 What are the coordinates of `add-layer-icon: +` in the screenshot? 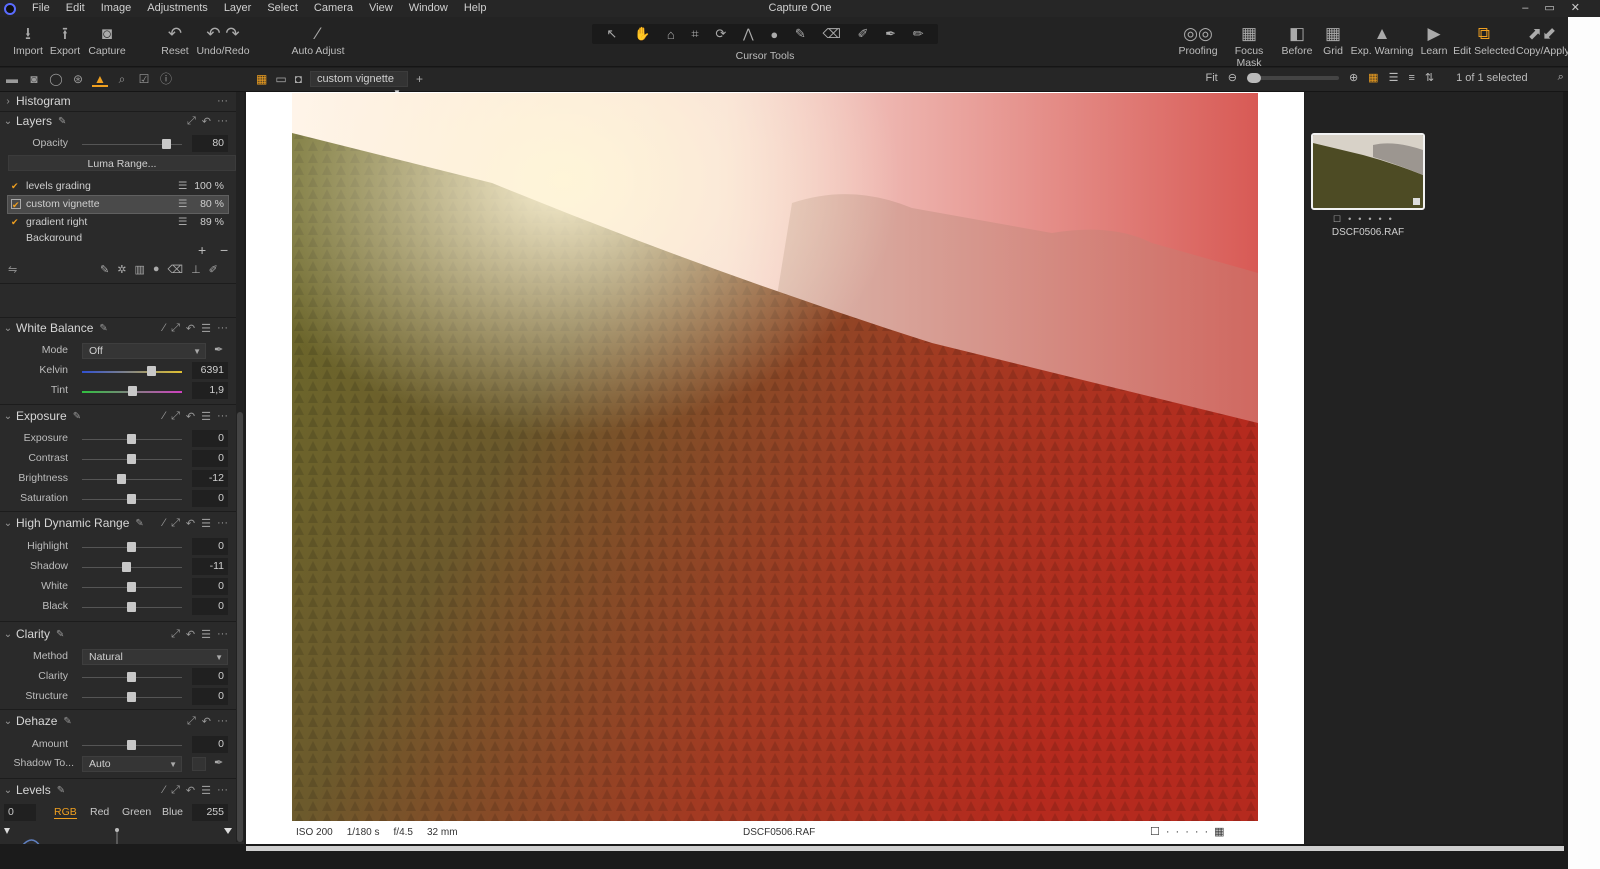 It's located at (202, 250).